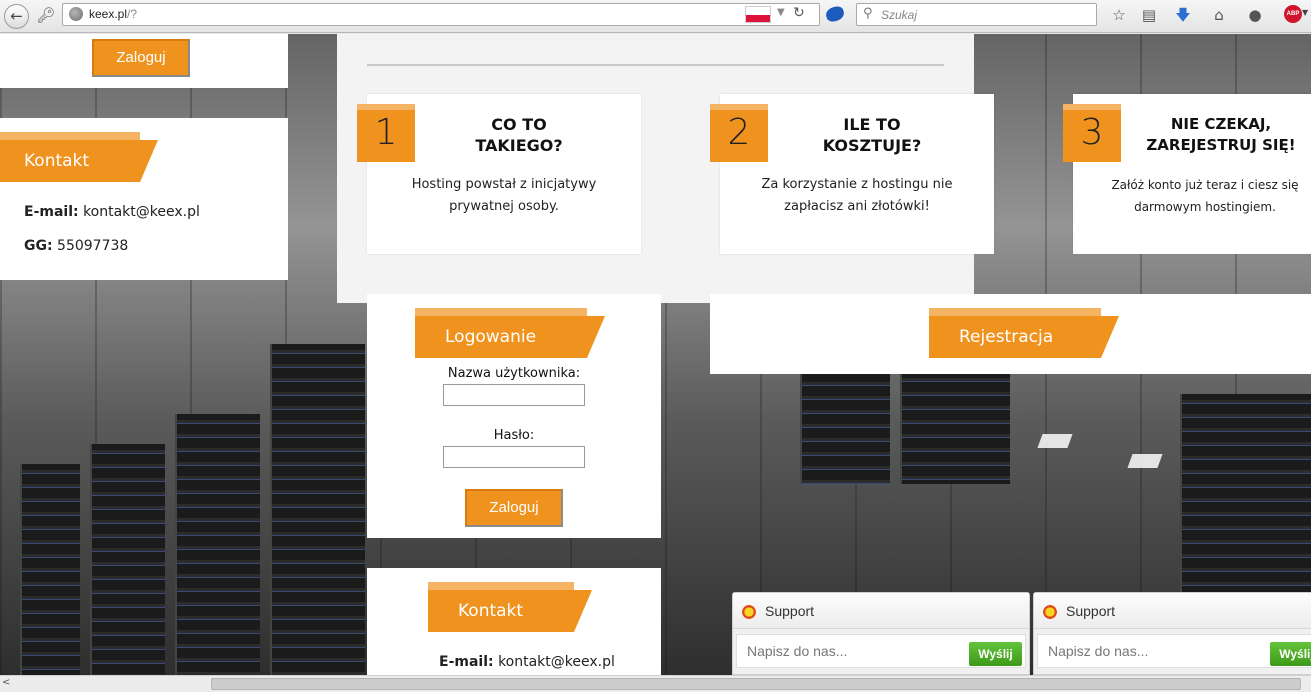 This screenshot has width=1311, height=692. What do you see at coordinates (1255, 15) in the screenshot?
I see `chat-bubble-icon: ●` at bounding box center [1255, 15].